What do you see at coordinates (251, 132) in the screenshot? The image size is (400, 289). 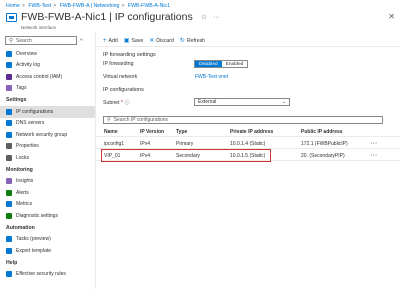 I see `column-header: Private IP address` at bounding box center [251, 132].